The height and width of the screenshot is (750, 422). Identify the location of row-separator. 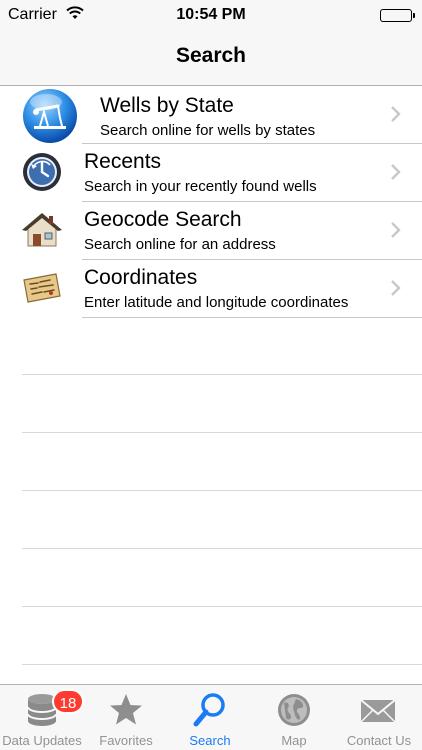
(252, 317).